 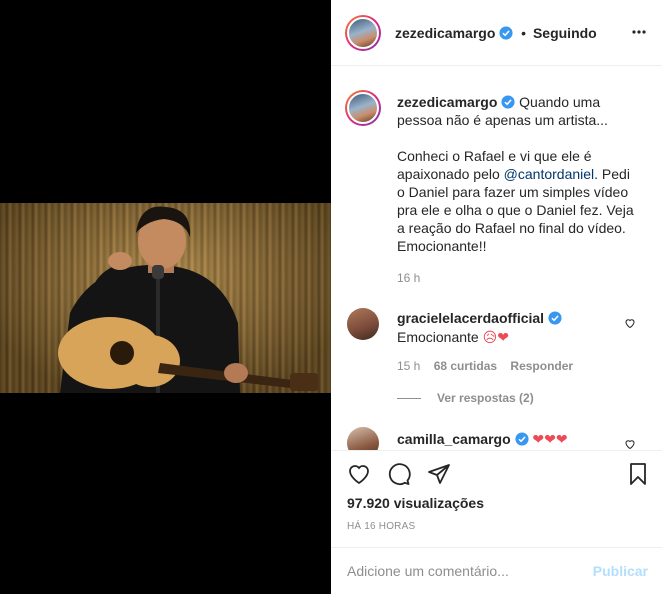 I want to click on add-comment-bar: Publicar, so click(x=496, y=570).